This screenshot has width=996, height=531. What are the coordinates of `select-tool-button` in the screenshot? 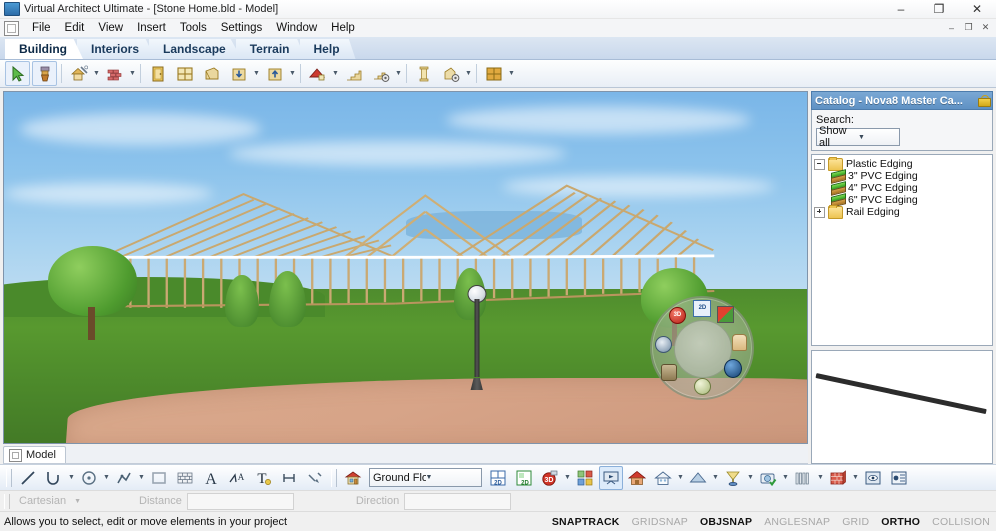 It's located at (17, 73).